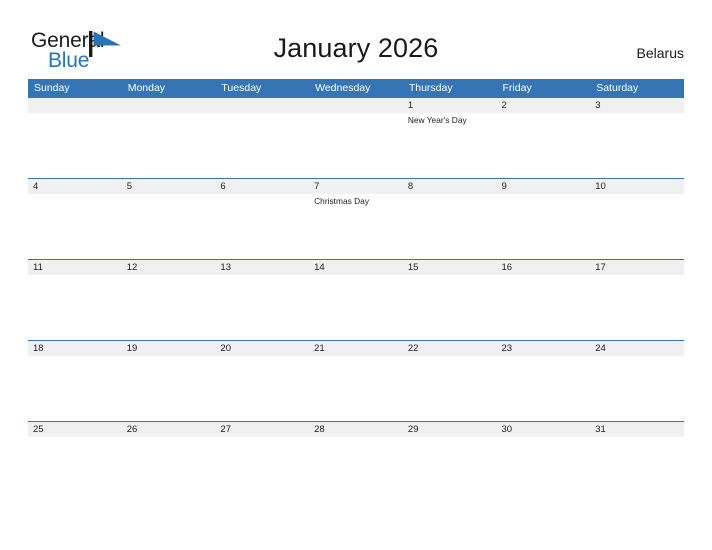 The image size is (712, 550). What do you see at coordinates (544, 381) in the screenshot?
I see `day-cell: 23` at bounding box center [544, 381].